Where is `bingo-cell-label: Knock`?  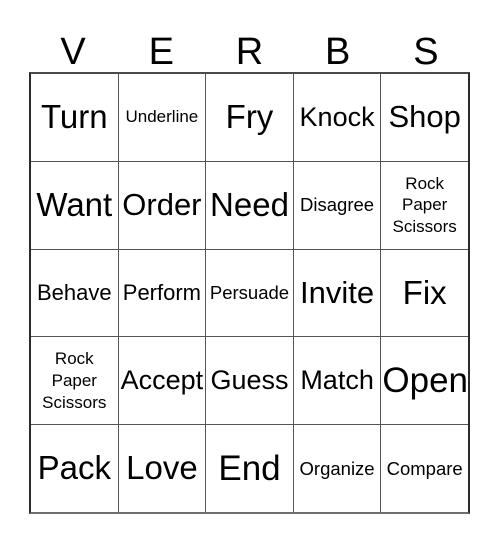 bingo-cell-label: Knock is located at coordinates (337, 117).